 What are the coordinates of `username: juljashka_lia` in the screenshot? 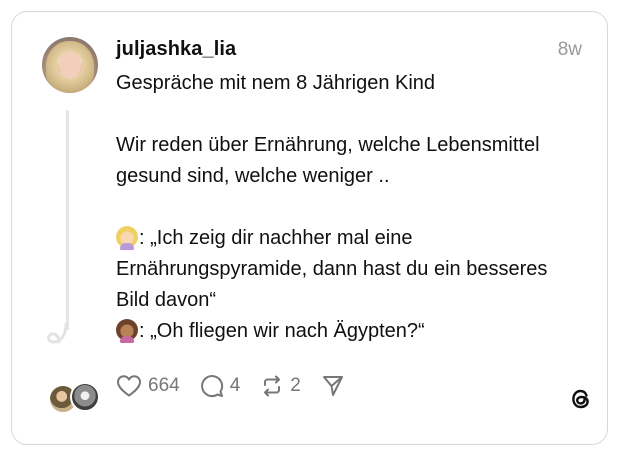 It's located at (176, 49).